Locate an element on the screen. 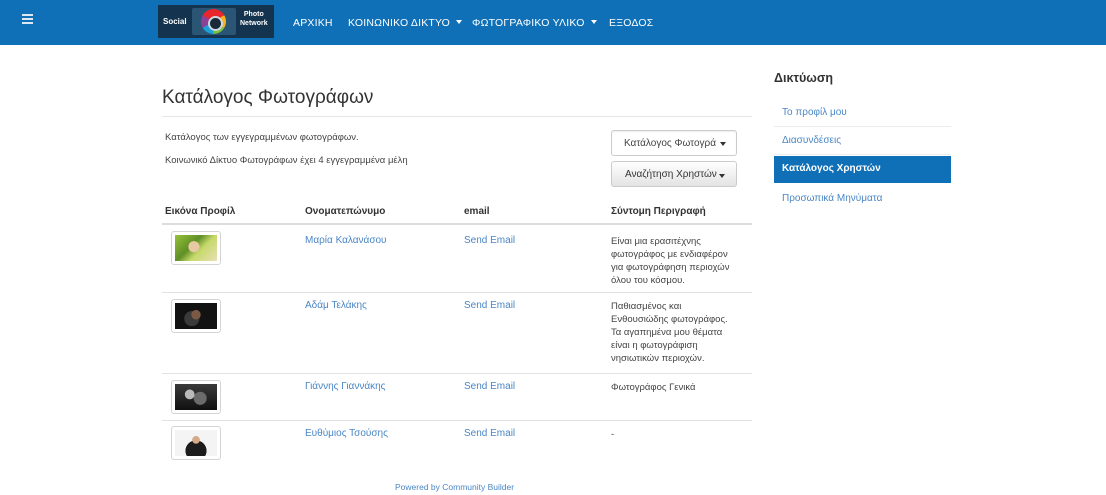 The width and height of the screenshot is (1106, 495). menu-icon is located at coordinates (27, 19).